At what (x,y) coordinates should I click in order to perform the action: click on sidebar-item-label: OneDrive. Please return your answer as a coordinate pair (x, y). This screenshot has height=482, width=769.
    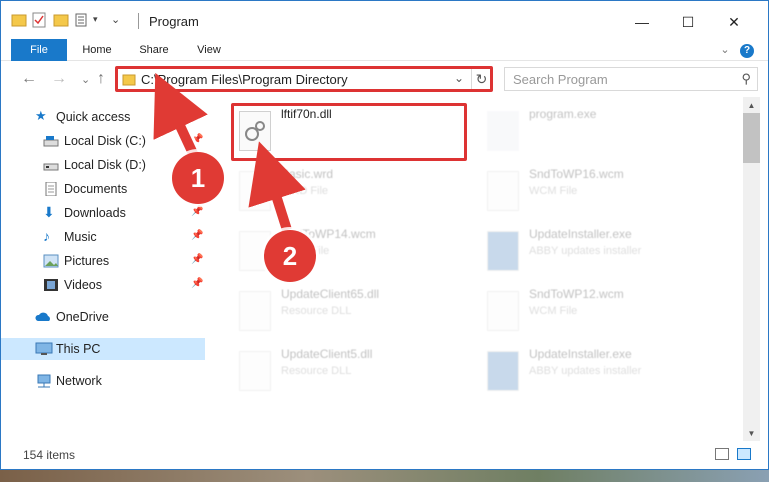
    Looking at the image, I should click on (82, 317).